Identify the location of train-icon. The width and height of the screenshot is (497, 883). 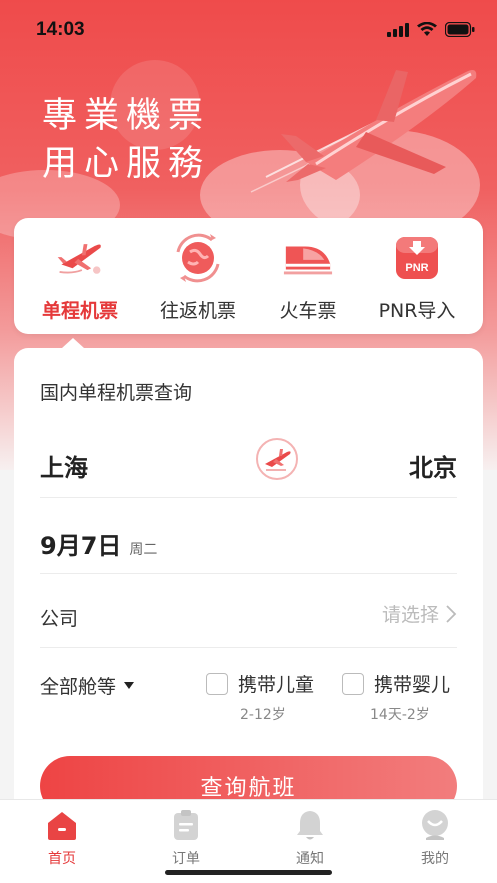
(308, 260).